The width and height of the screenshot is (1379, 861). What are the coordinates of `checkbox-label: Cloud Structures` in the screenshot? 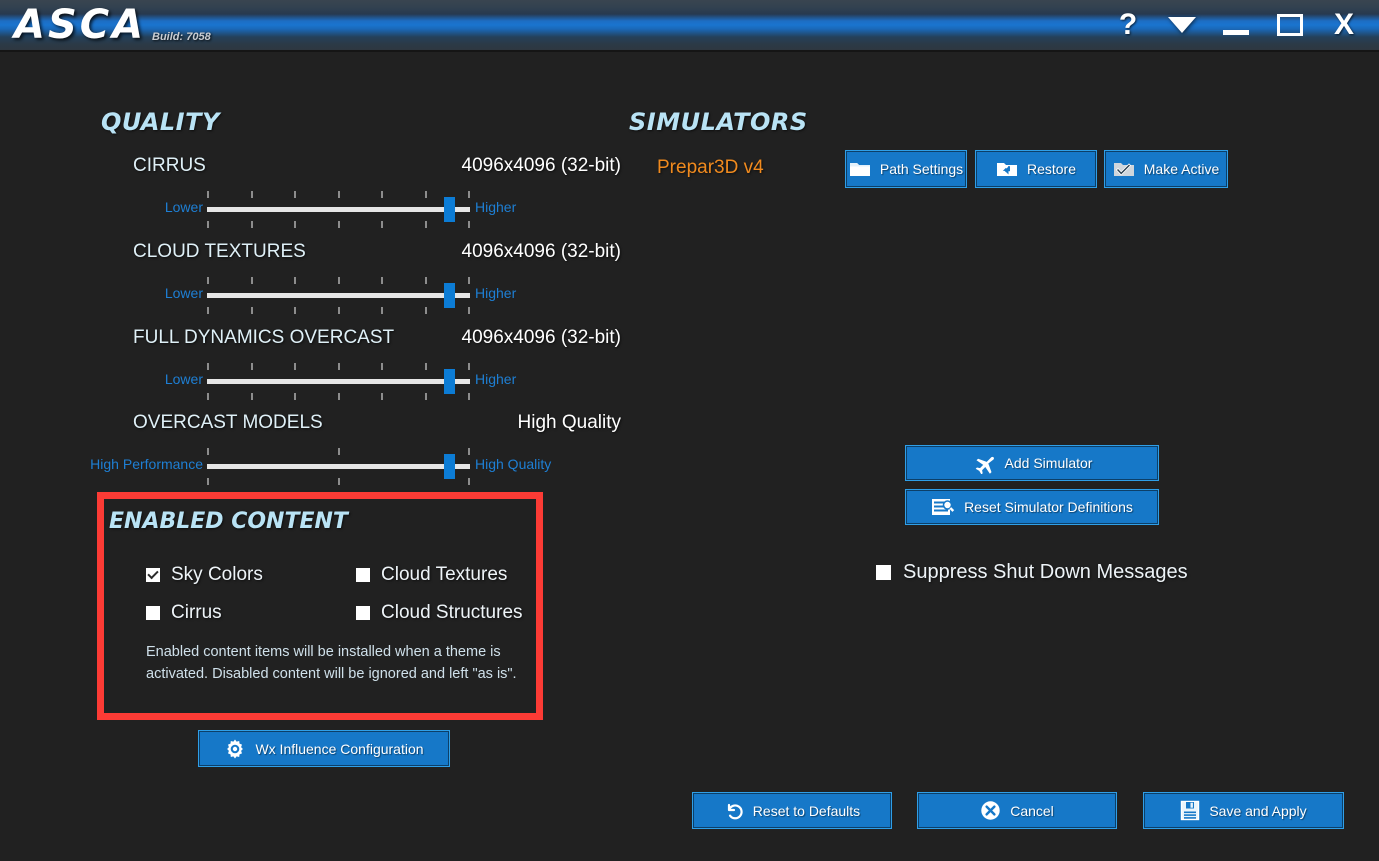 It's located at (452, 612).